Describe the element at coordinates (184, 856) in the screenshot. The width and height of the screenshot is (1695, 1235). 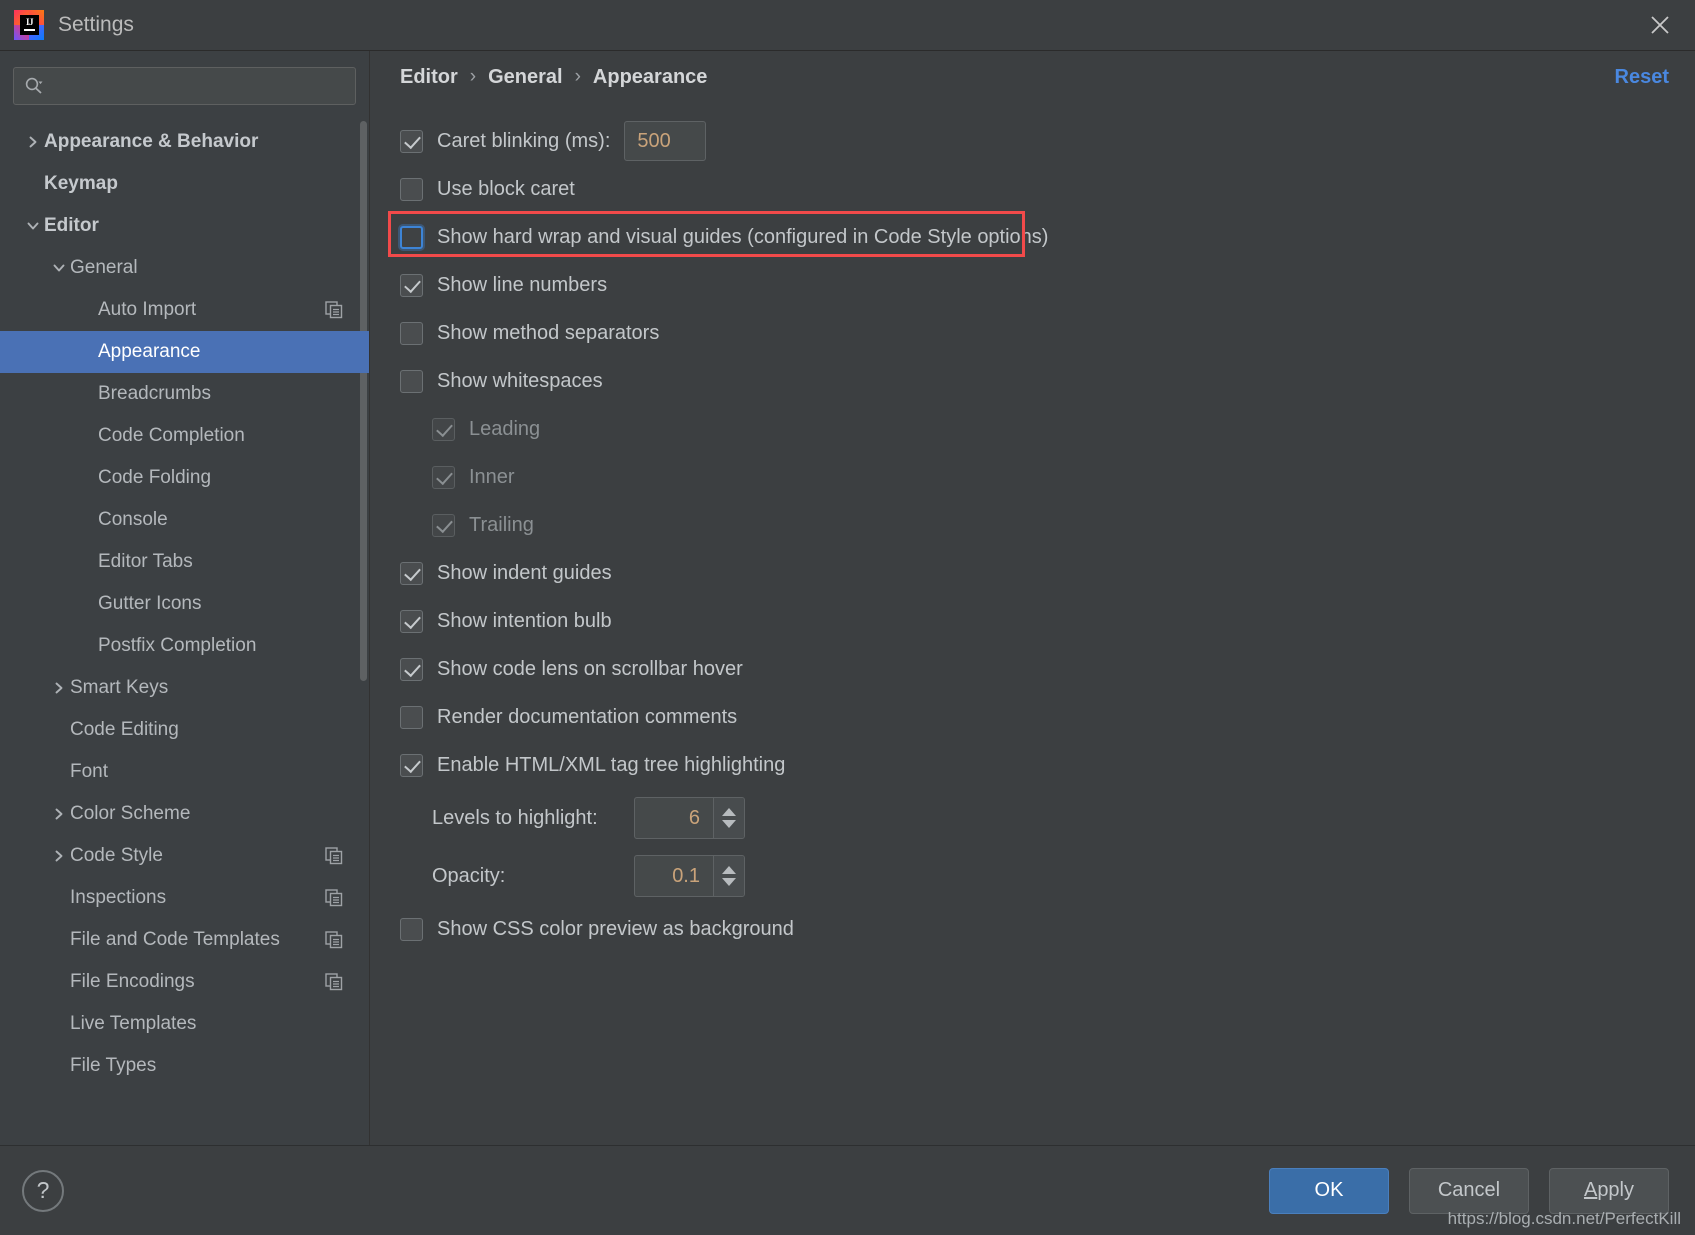
I see `sidebar-item-code-style: Code Style` at that location.